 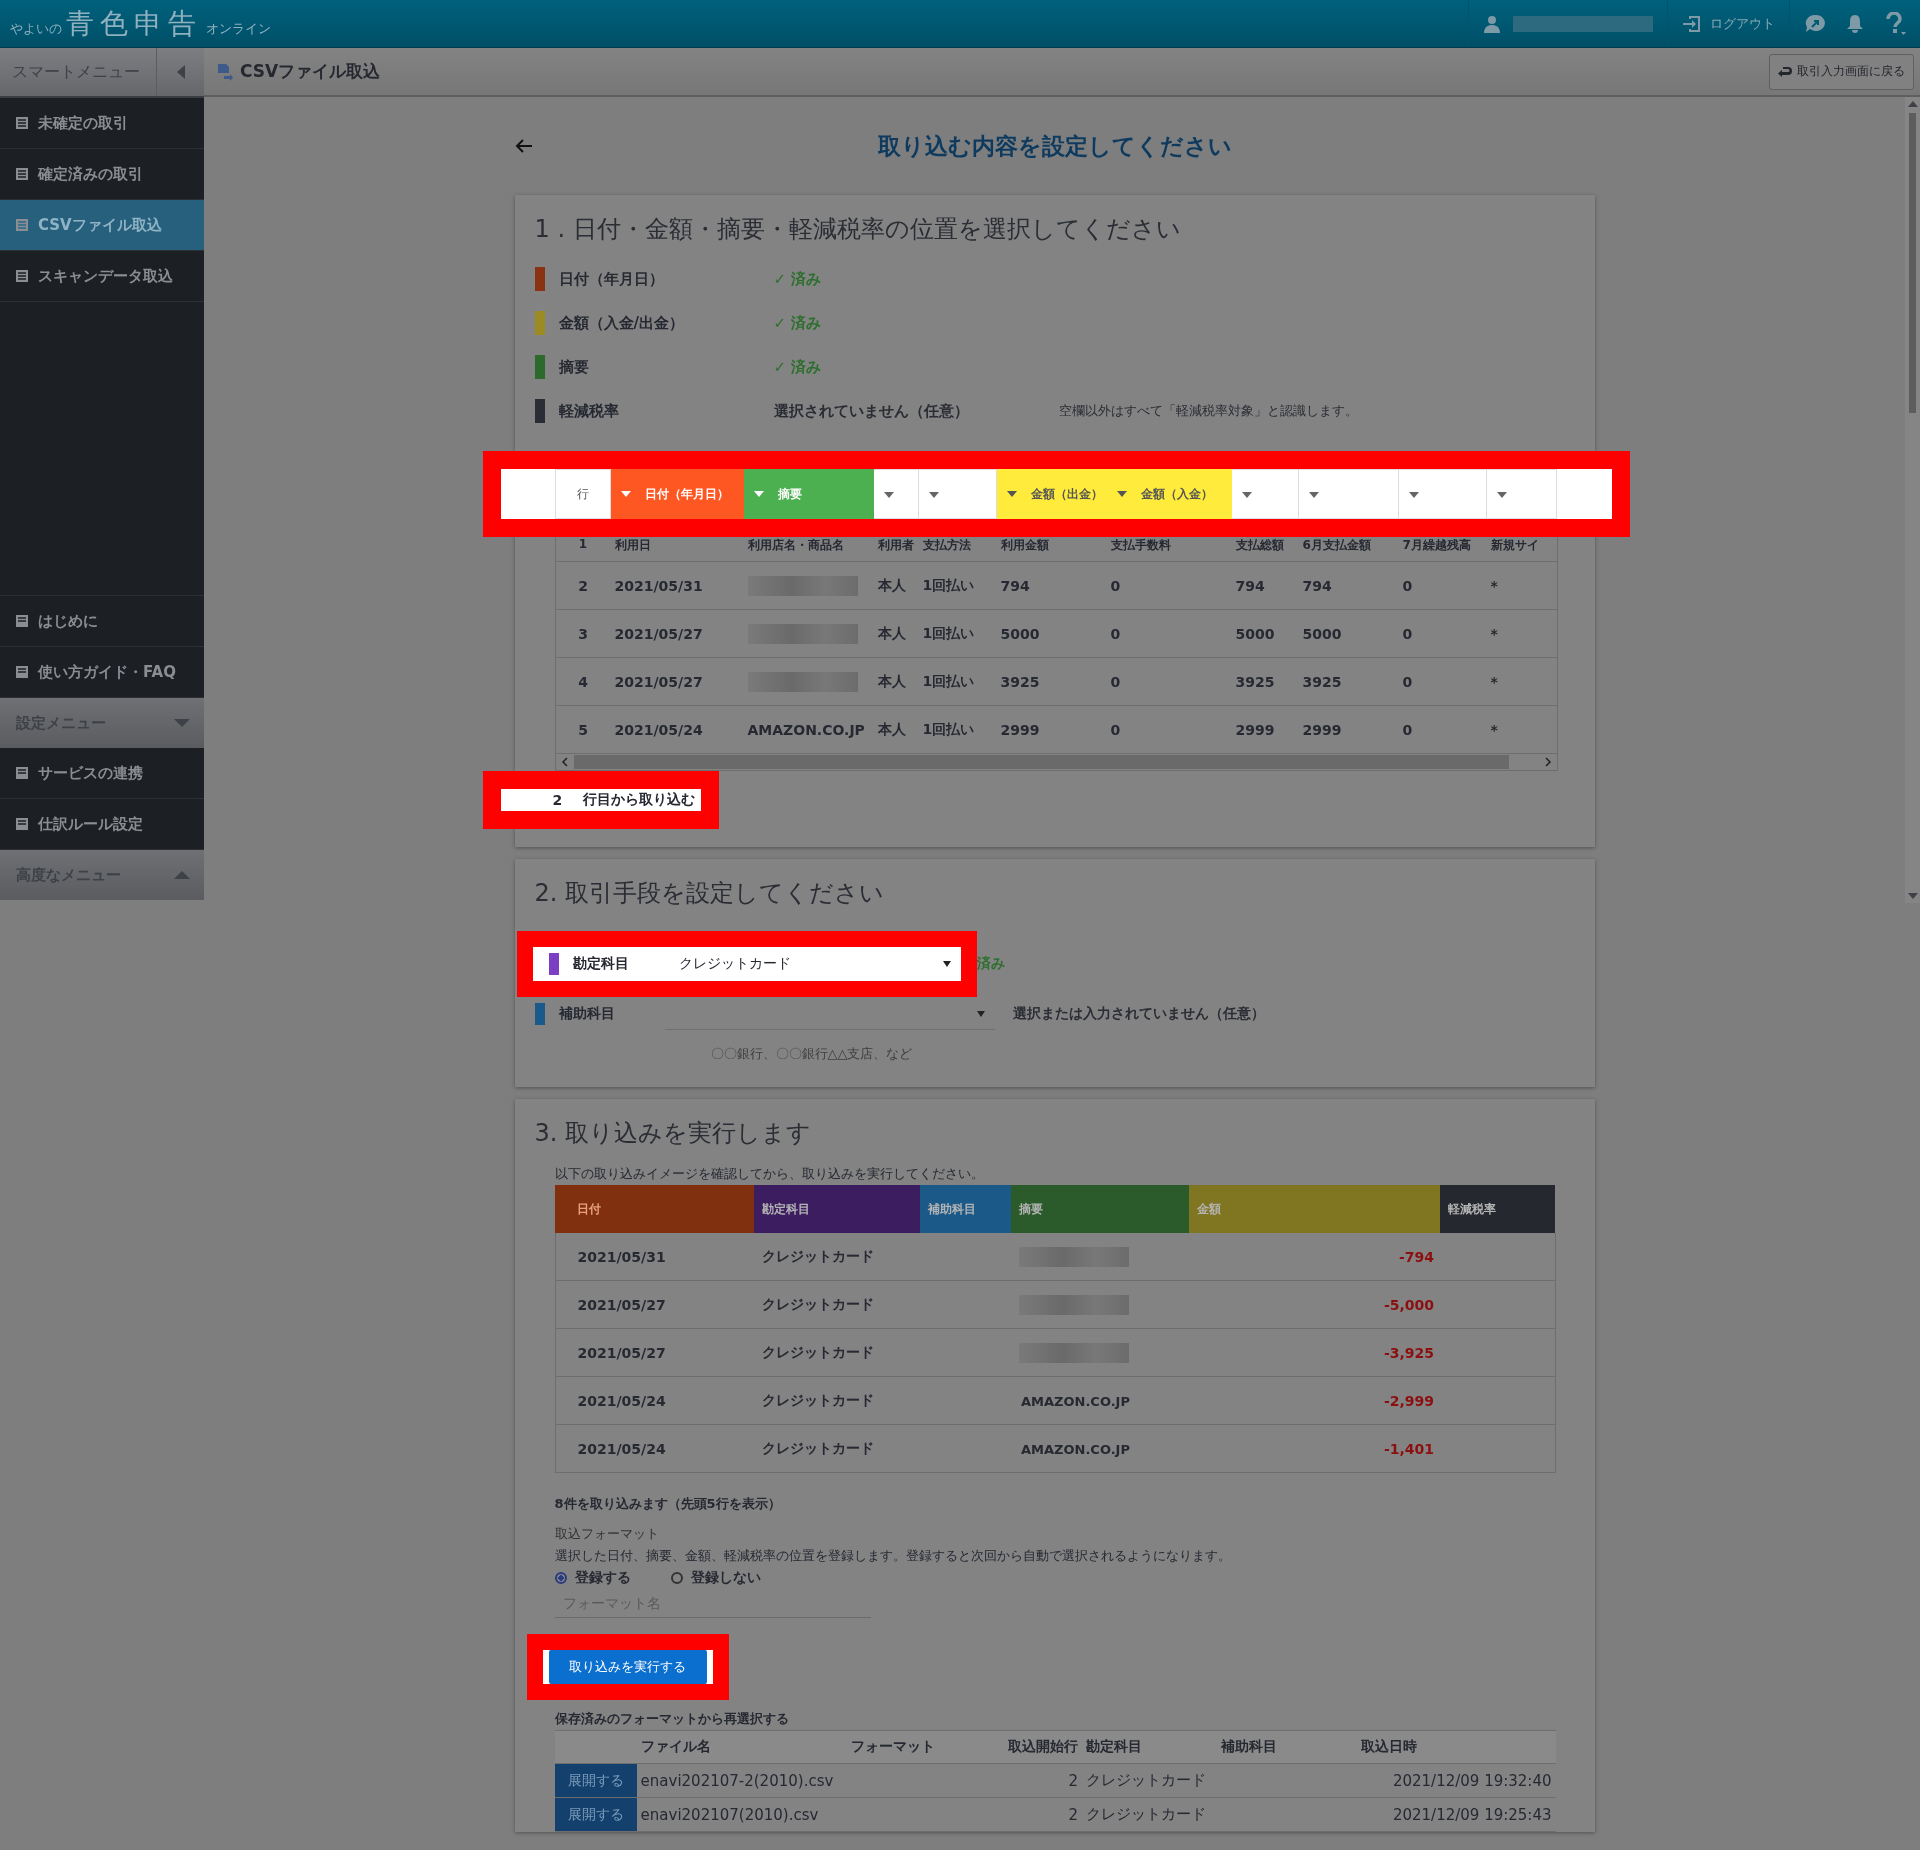 What do you see at coordinates (583, 633) in the screenshot?
I see `table-cell: 3` at bounding box center [583, 633].